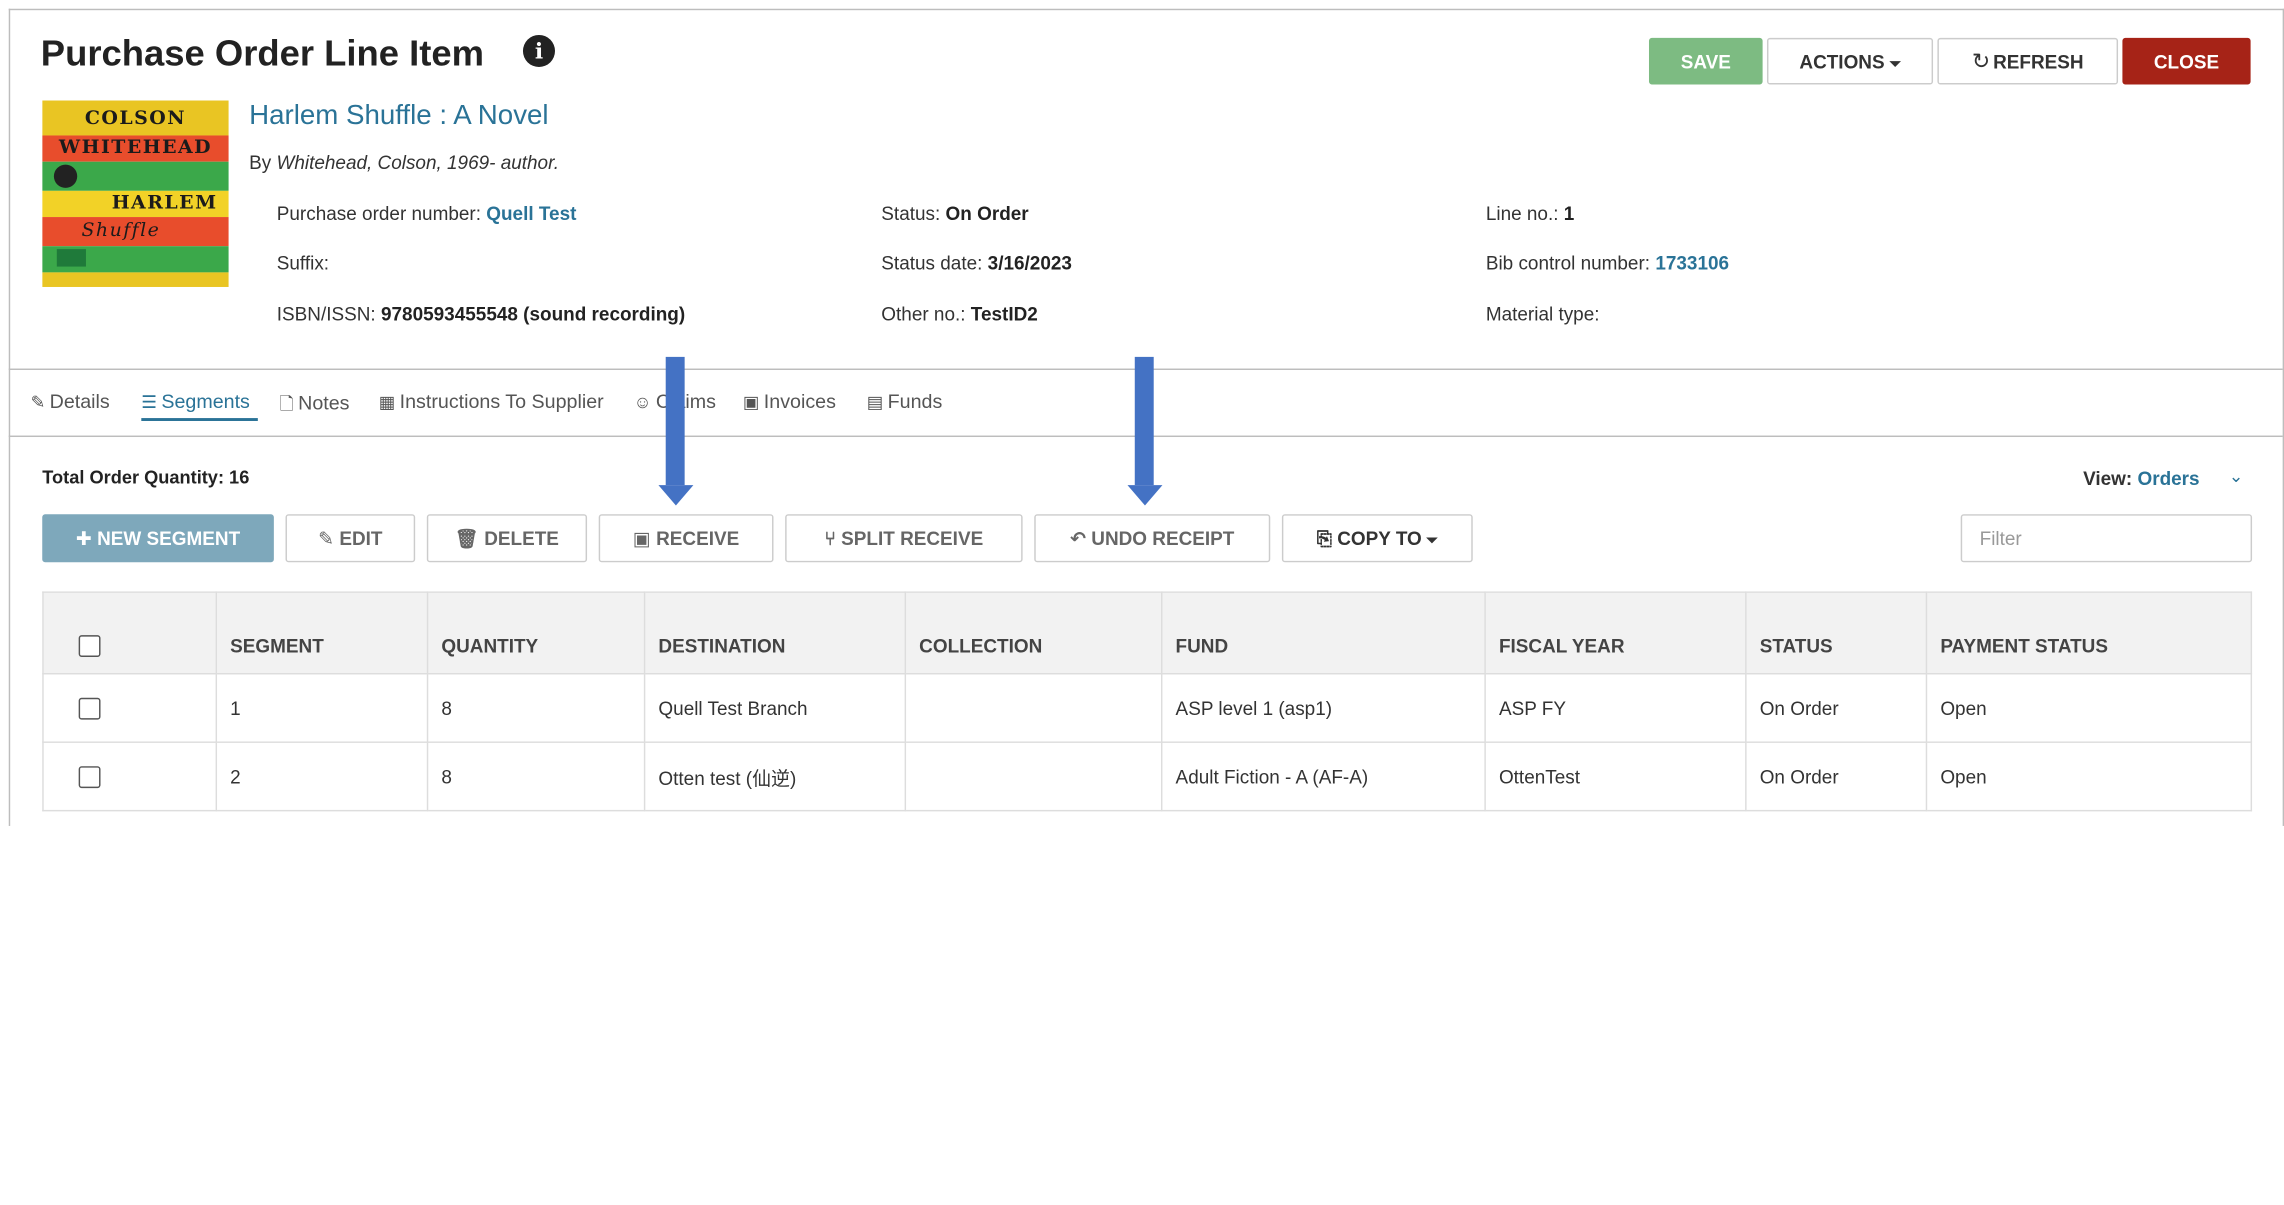  Describe the element at coordinates (976, 263) in the screenshot. I see `status-date-field: Status date: 3/16/2023` at that location.